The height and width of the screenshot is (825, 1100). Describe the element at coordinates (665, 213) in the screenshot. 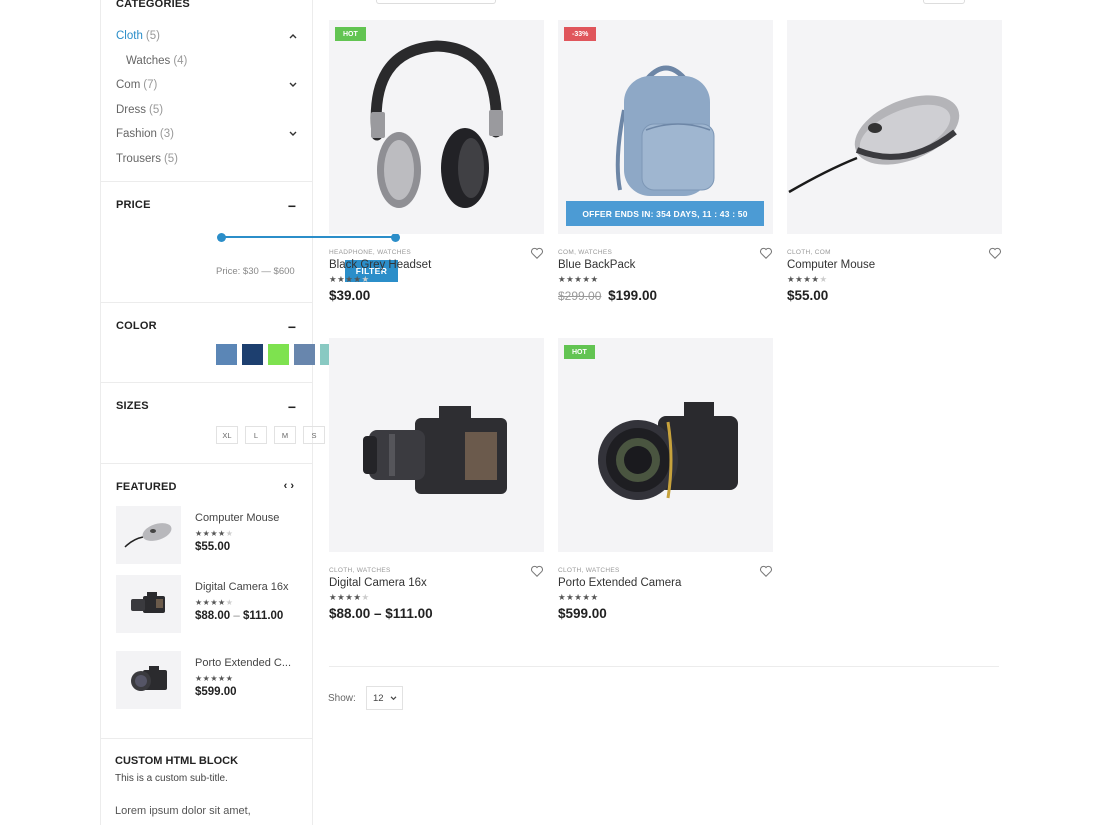

I see `offer-countdown: OFFER ENDS IN: 354 DAYS, 11 : 43 : 50` at that location.